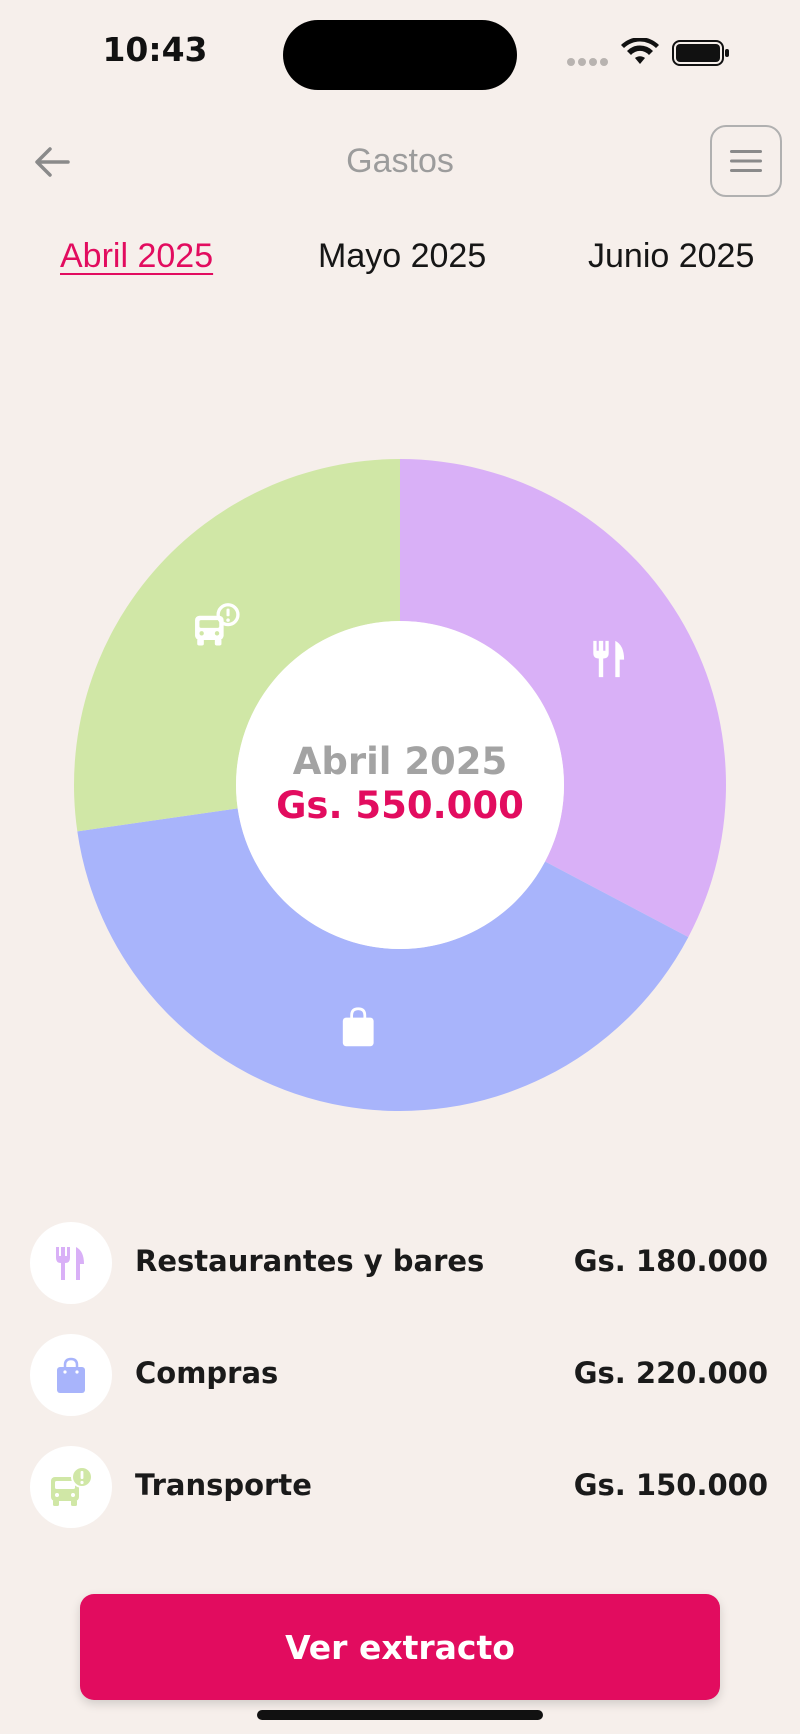 This screenshot has height=1734, width=800. I want to click on status-bar: 10:43, so click(400, 55).